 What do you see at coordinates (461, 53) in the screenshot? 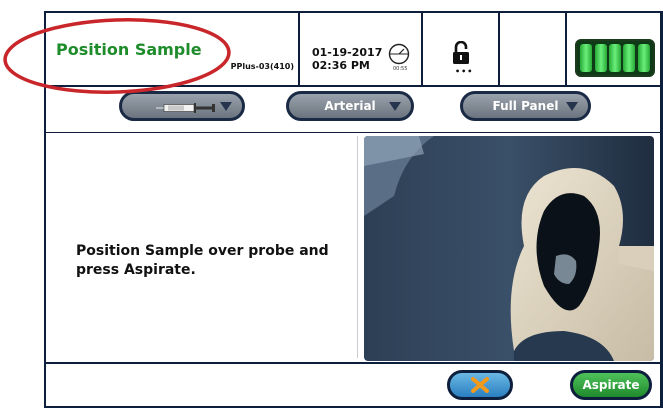
I see `unlock-icon` at bounding box center [461, 53].